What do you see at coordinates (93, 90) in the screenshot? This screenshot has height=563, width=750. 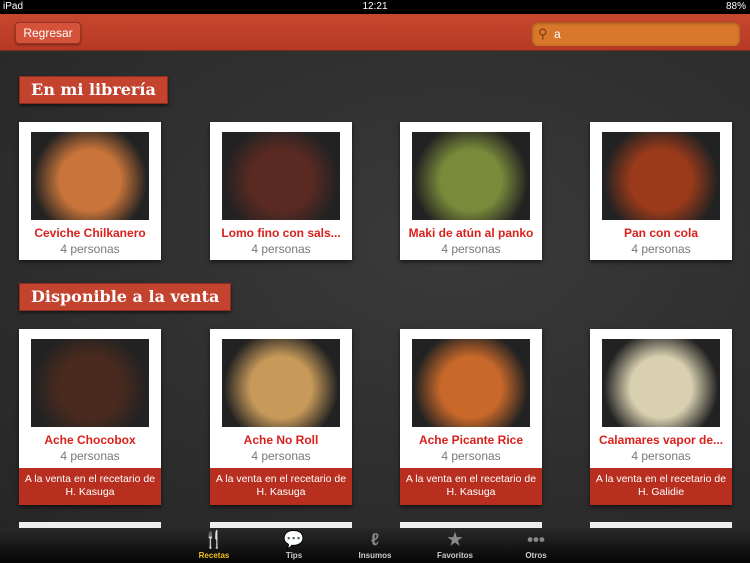 I see `section-title-library: En mi librería` at bounding box center [93, 90].